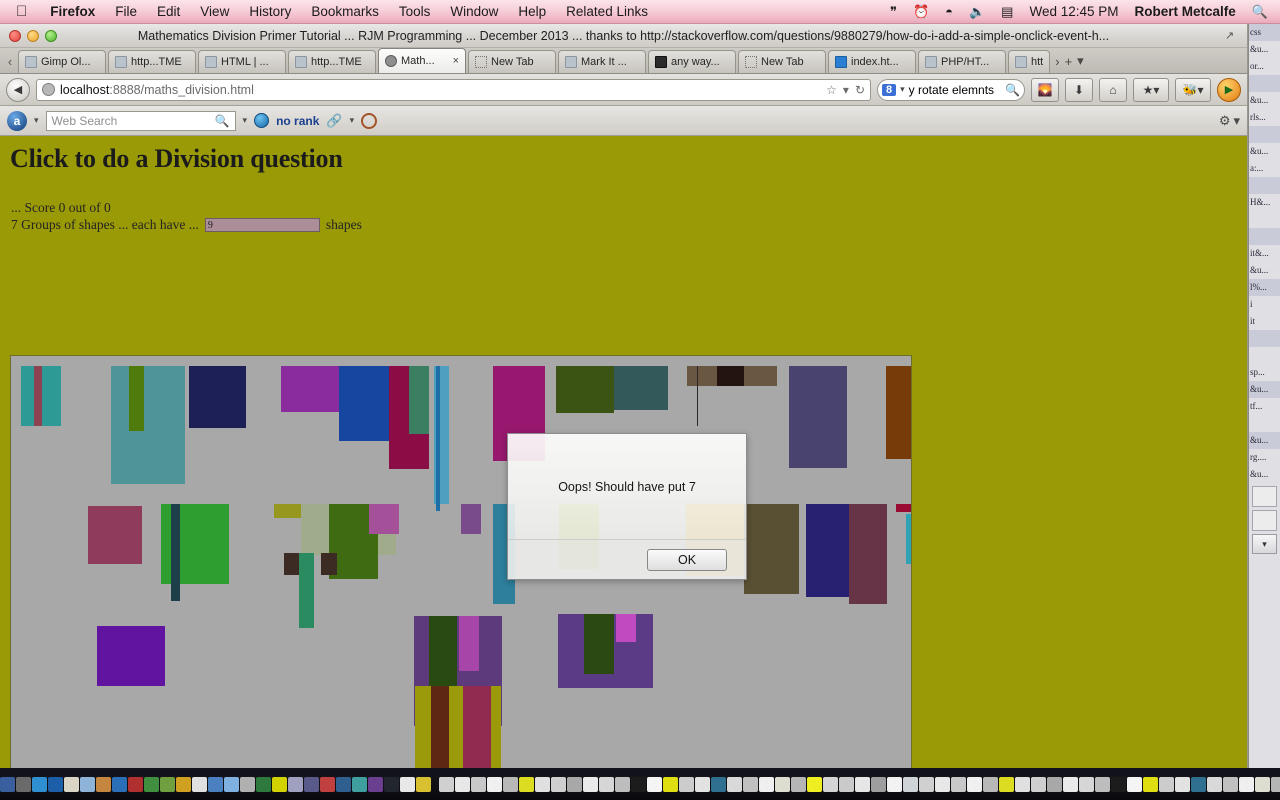 The height and width of the screenshot is (800, 1280). I want to click on zoom-window-button, so click(51, 35).